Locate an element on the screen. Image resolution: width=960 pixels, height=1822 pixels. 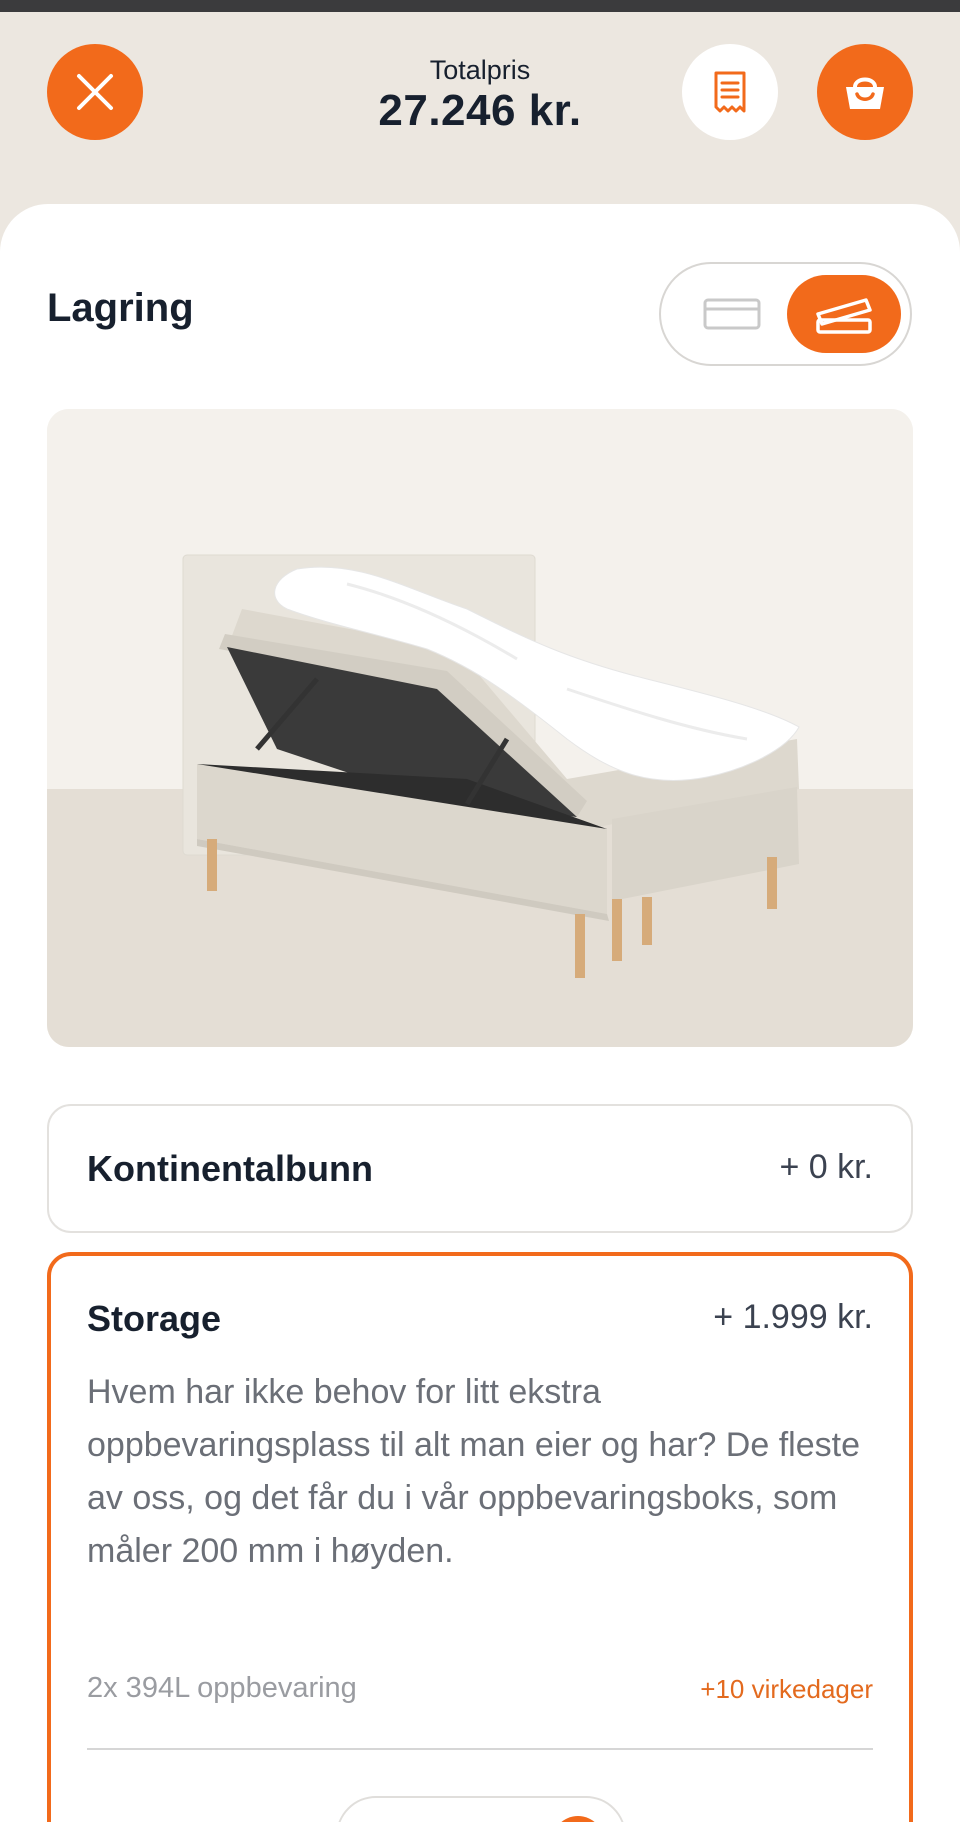
option-action-button is located at coordinates (481, 1809).